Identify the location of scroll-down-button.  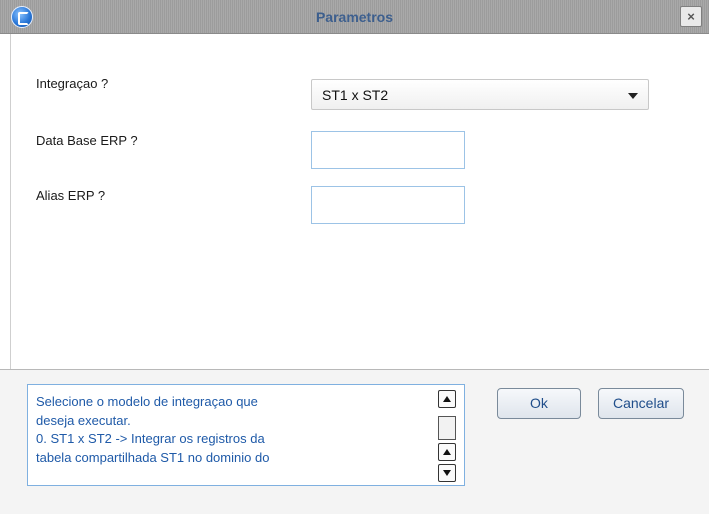
(447, 473).